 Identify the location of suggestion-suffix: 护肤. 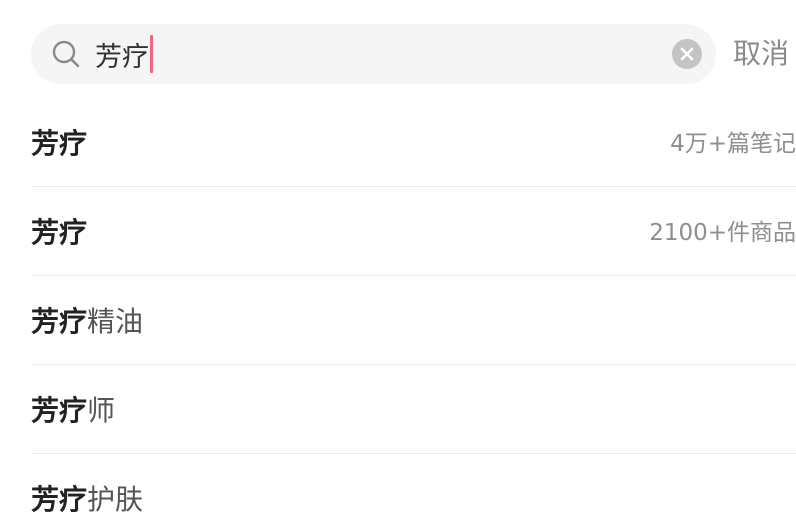
(115, 499).